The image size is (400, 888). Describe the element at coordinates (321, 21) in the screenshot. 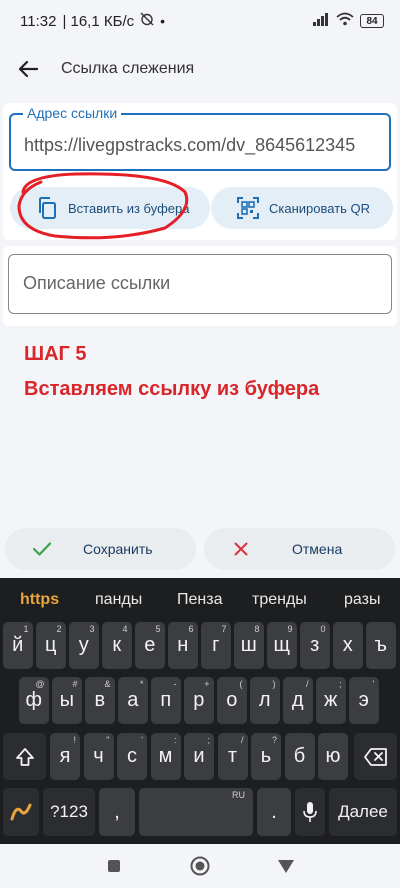

I see `signal-icon` at that location.